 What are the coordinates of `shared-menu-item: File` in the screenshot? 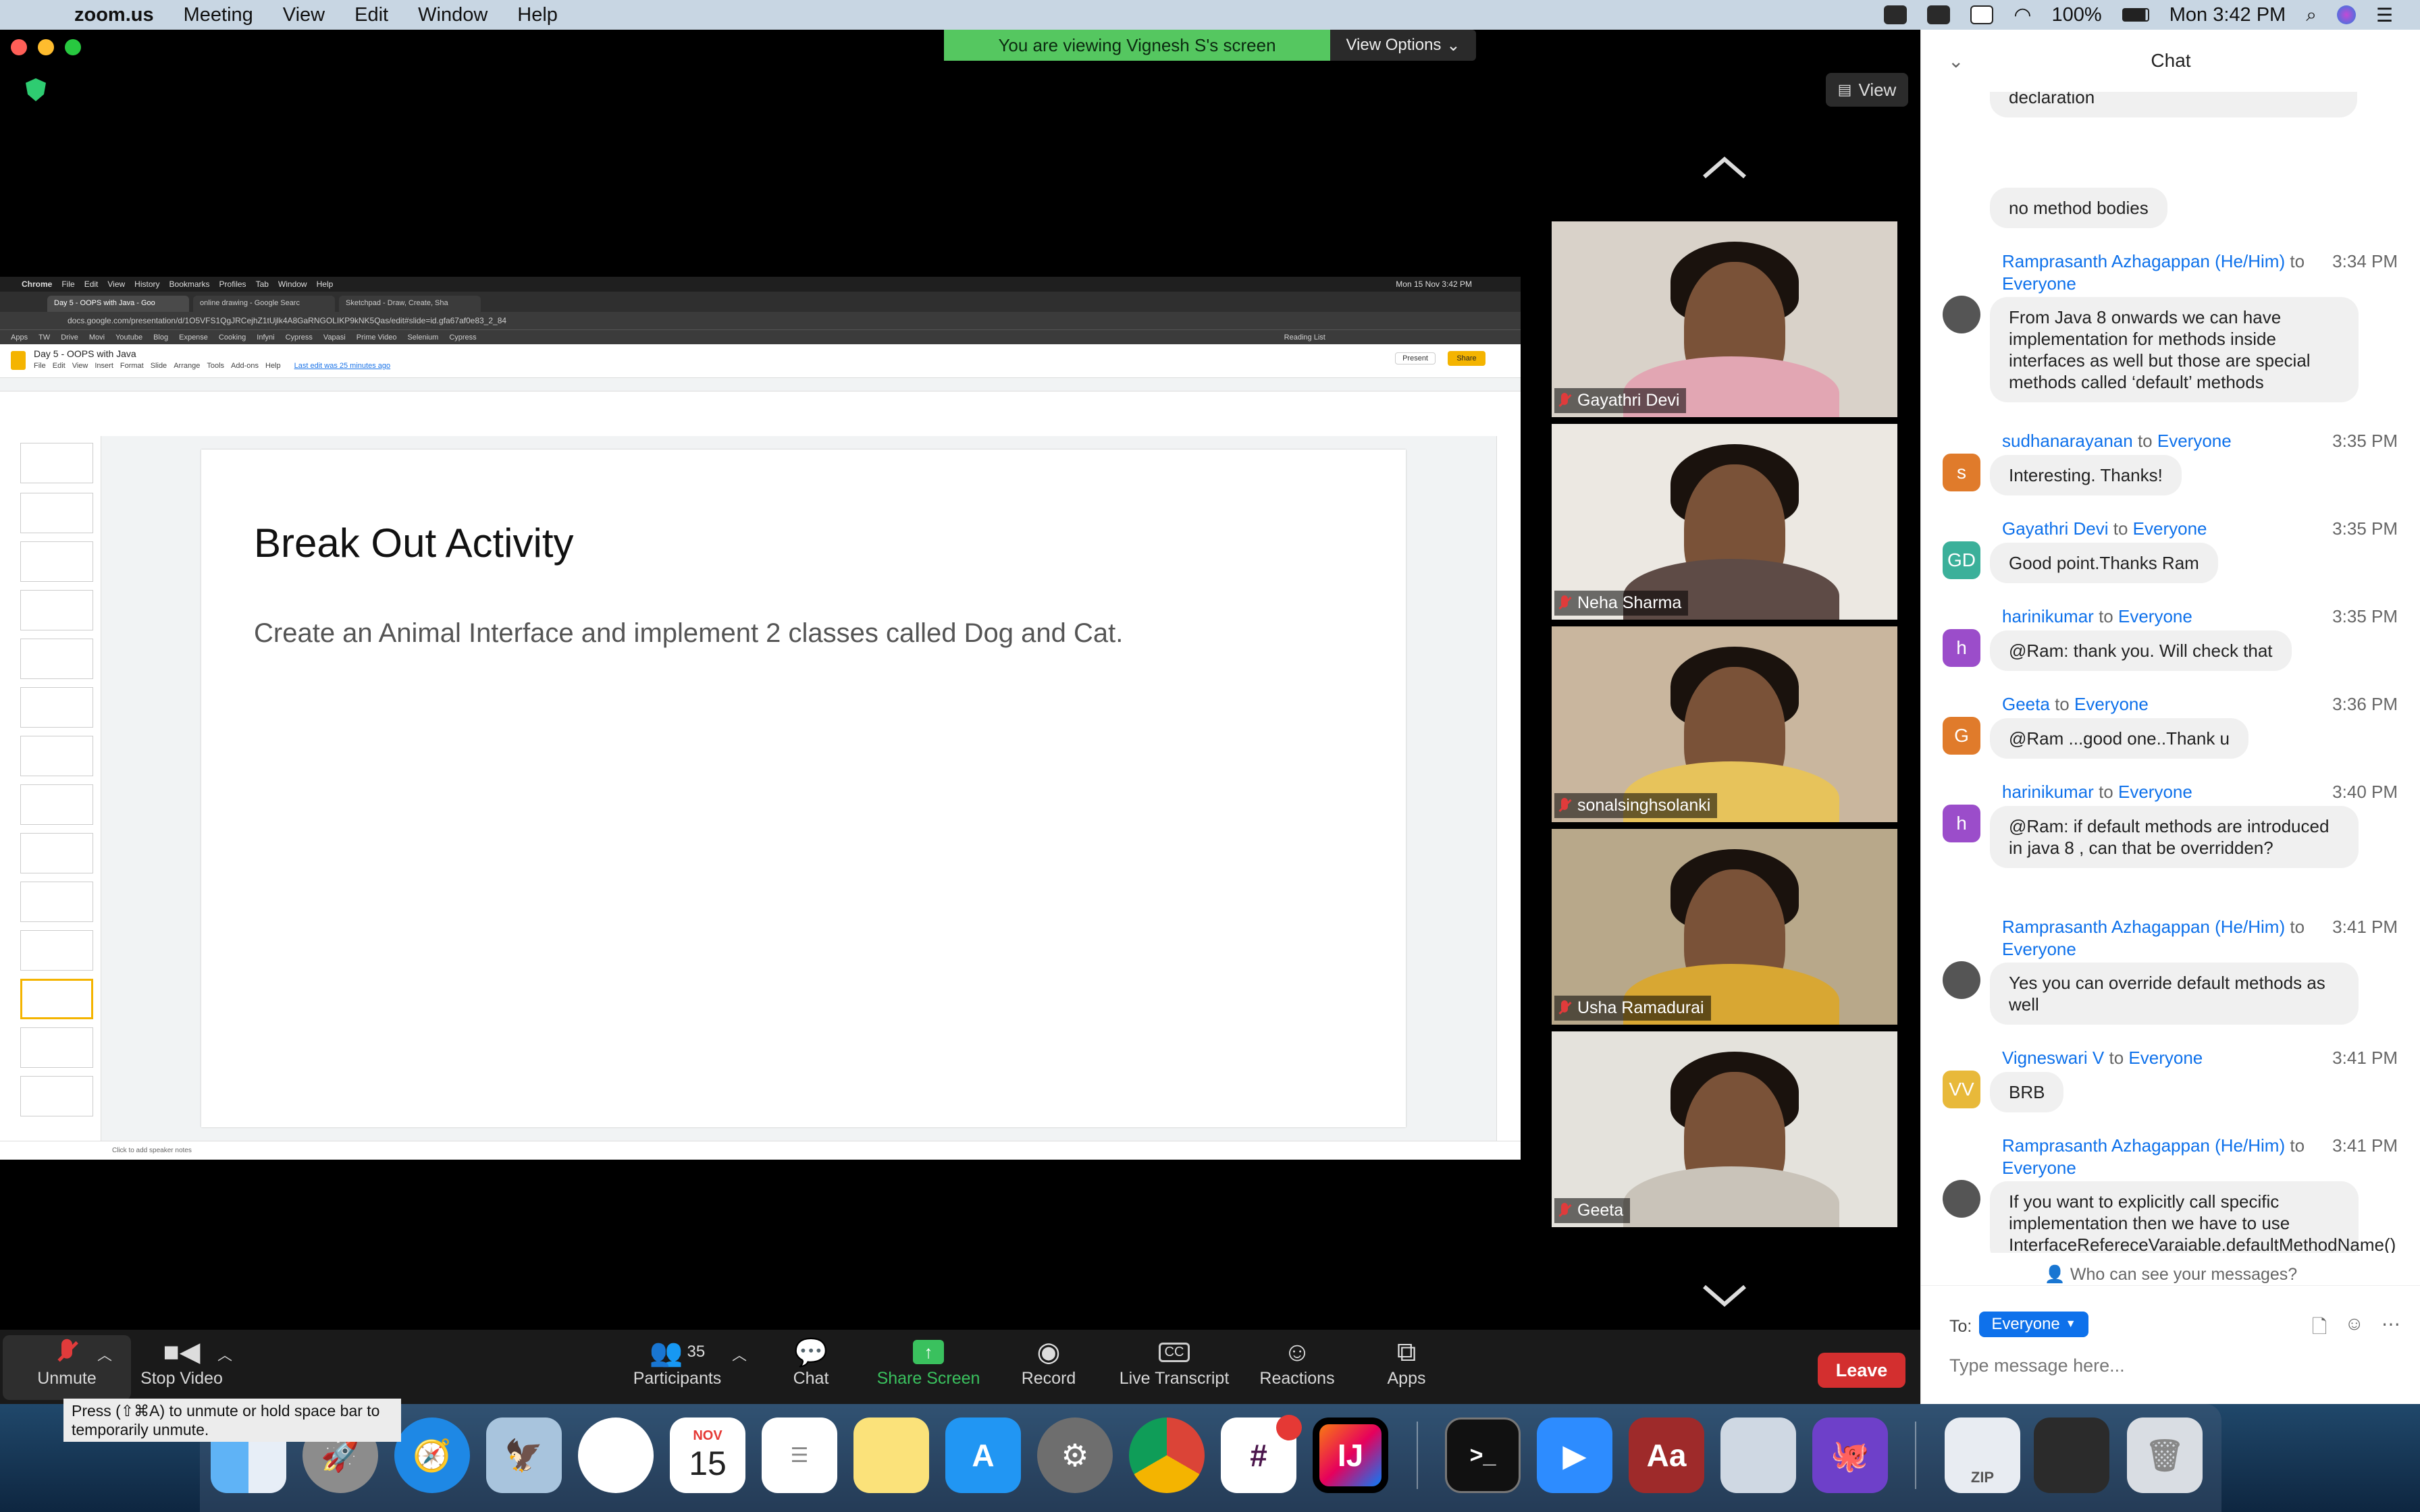 It's located at (68, 284).